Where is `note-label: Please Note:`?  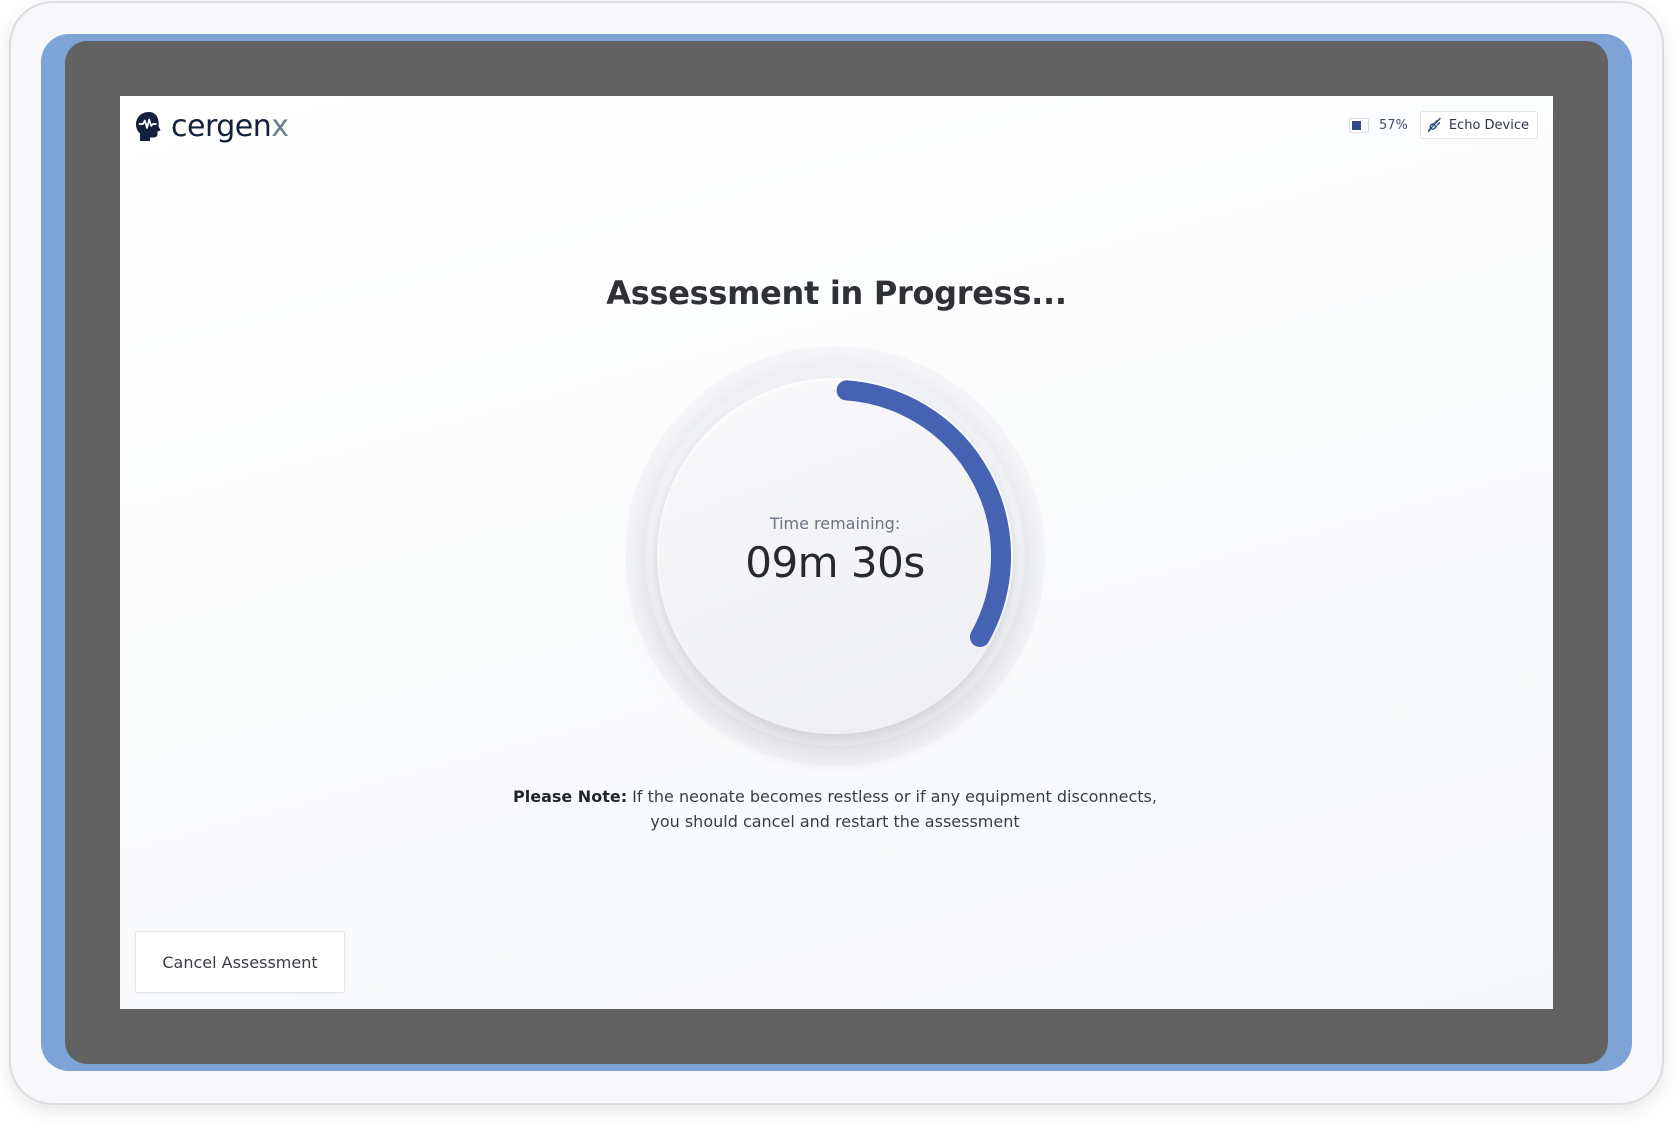
note-label: Please Note: is located at coordinates (570, 796).